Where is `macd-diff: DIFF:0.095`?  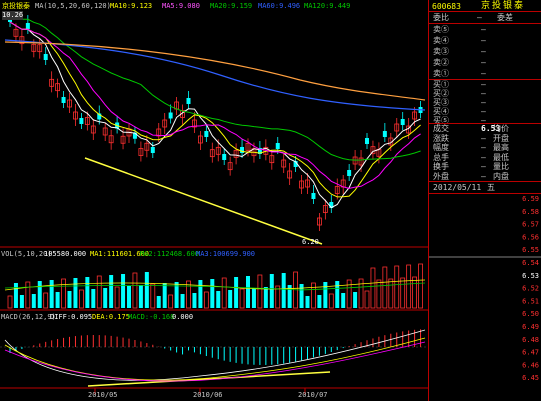 macd-diff: DIFF:0.095 is located at coordinates (71, 317).